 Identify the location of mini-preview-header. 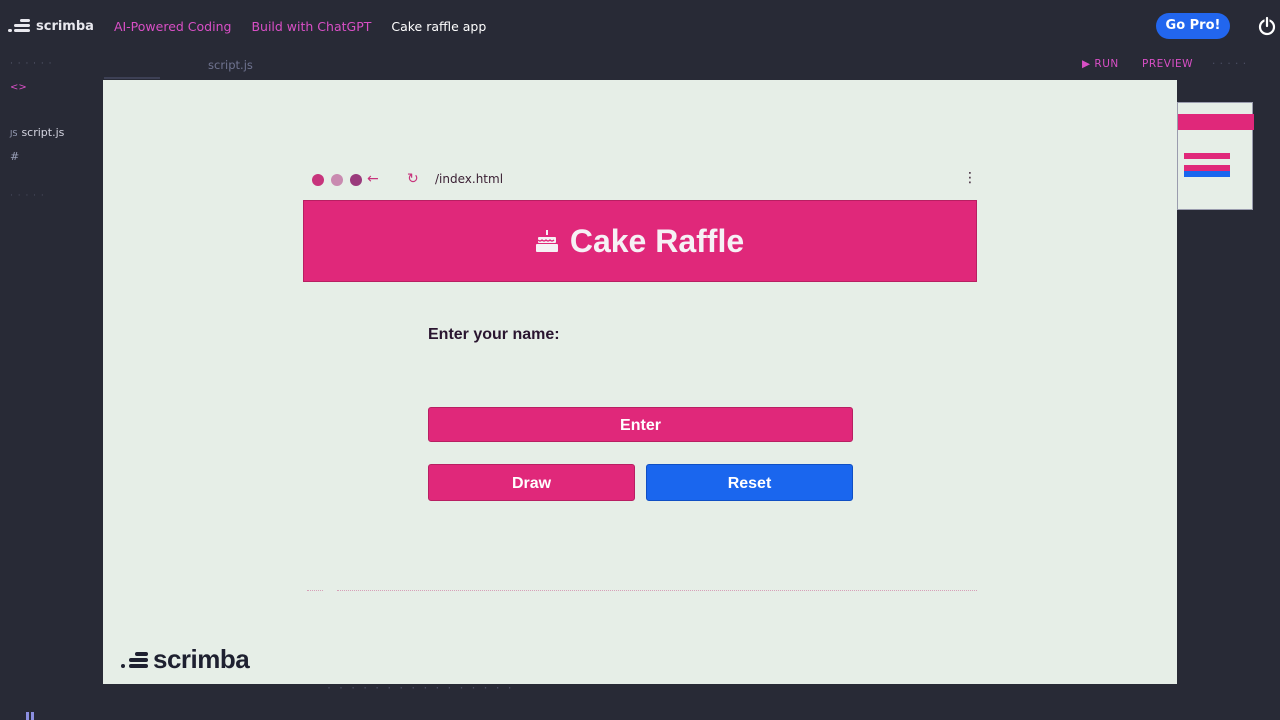
(1216, 122).